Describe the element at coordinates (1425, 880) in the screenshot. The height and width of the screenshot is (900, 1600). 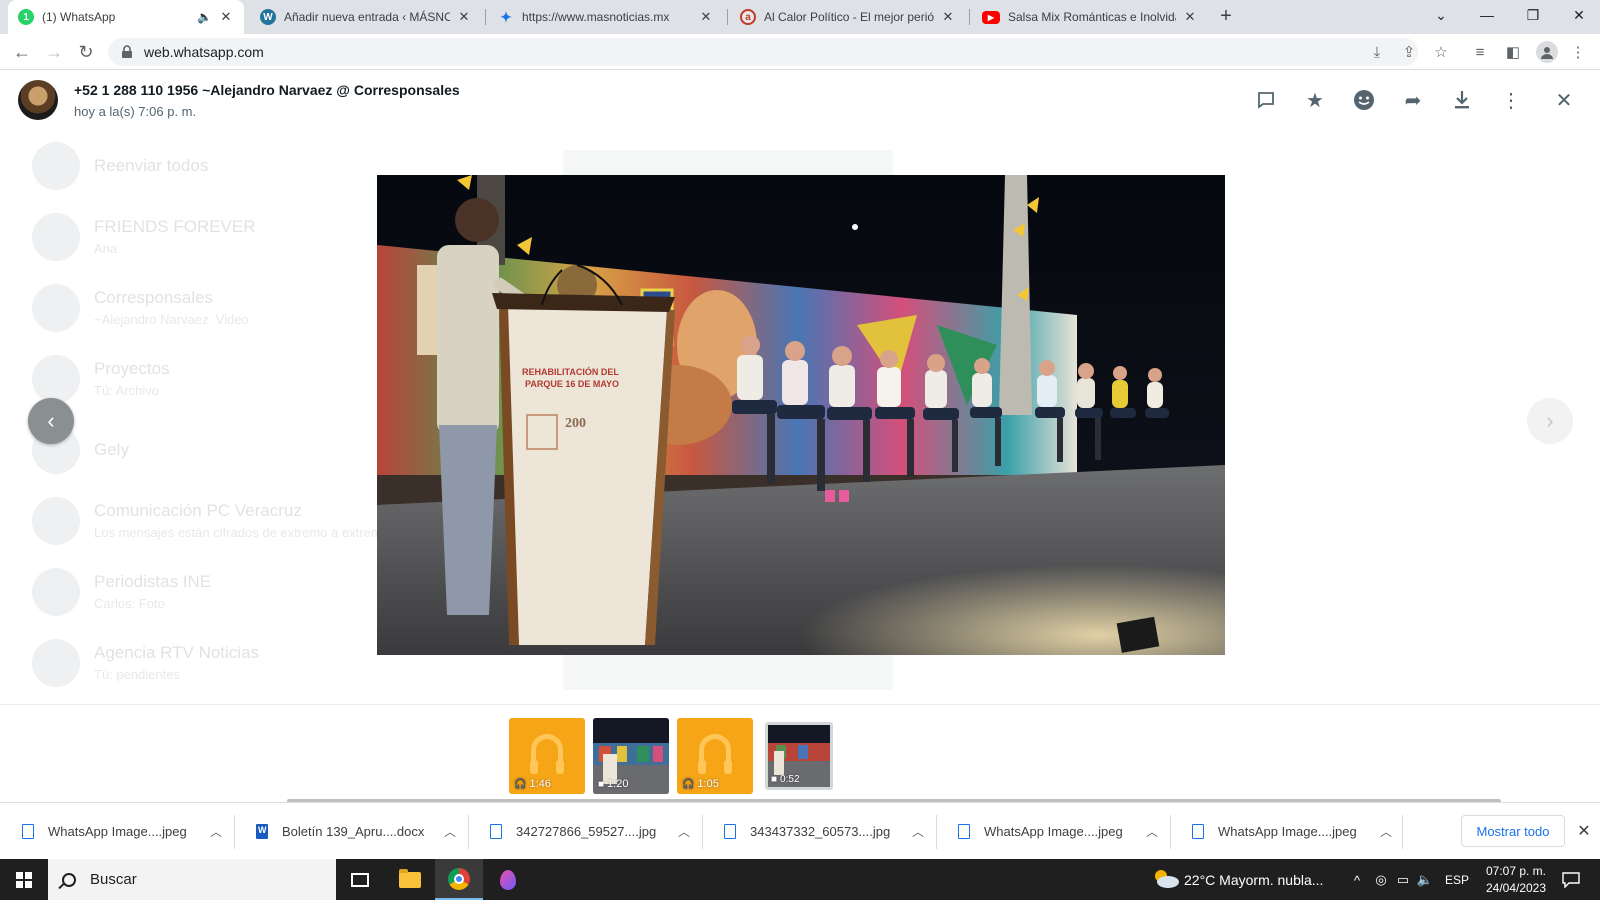
I see `volume-icon: 🔈` at that location.